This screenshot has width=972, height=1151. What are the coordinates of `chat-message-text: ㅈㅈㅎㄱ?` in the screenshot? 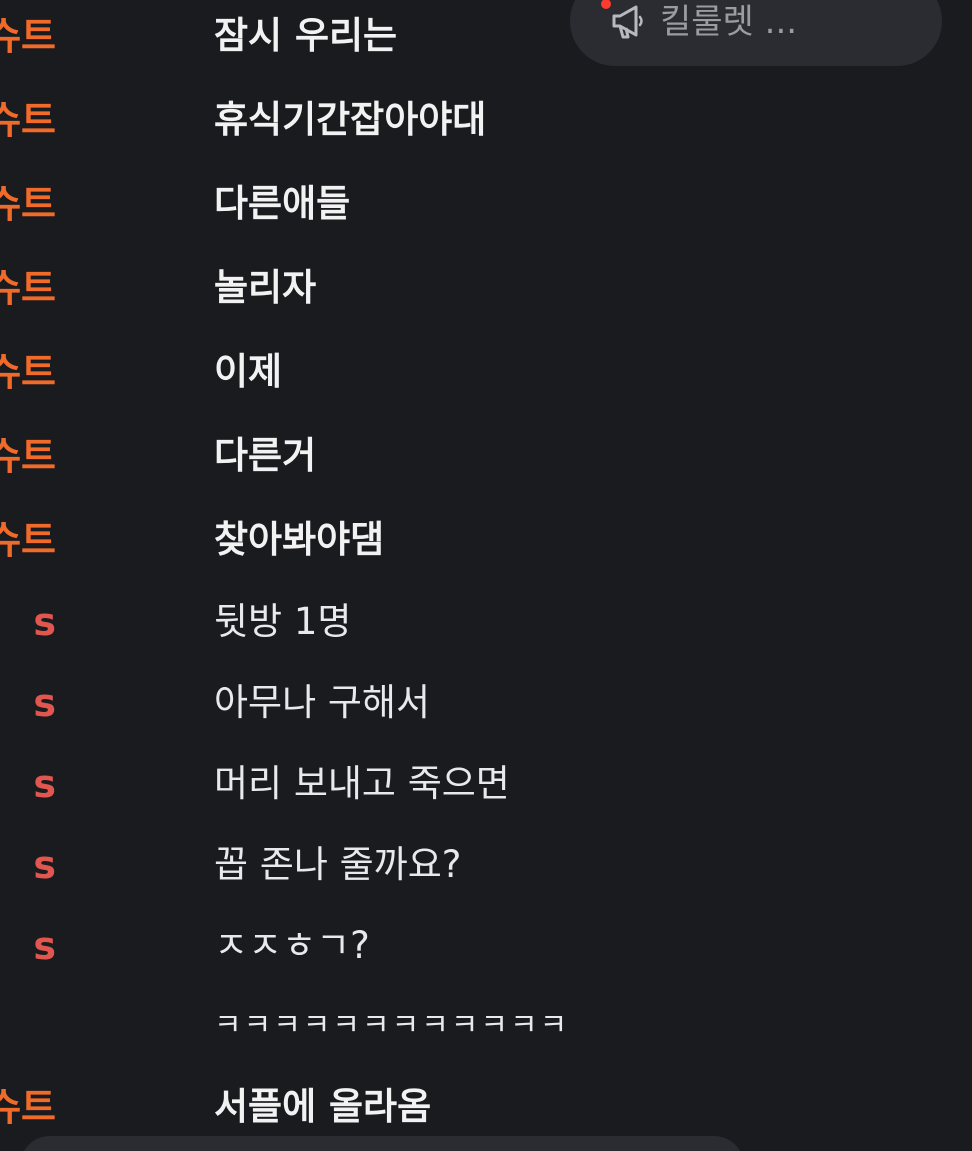 It's located at (292, 945).